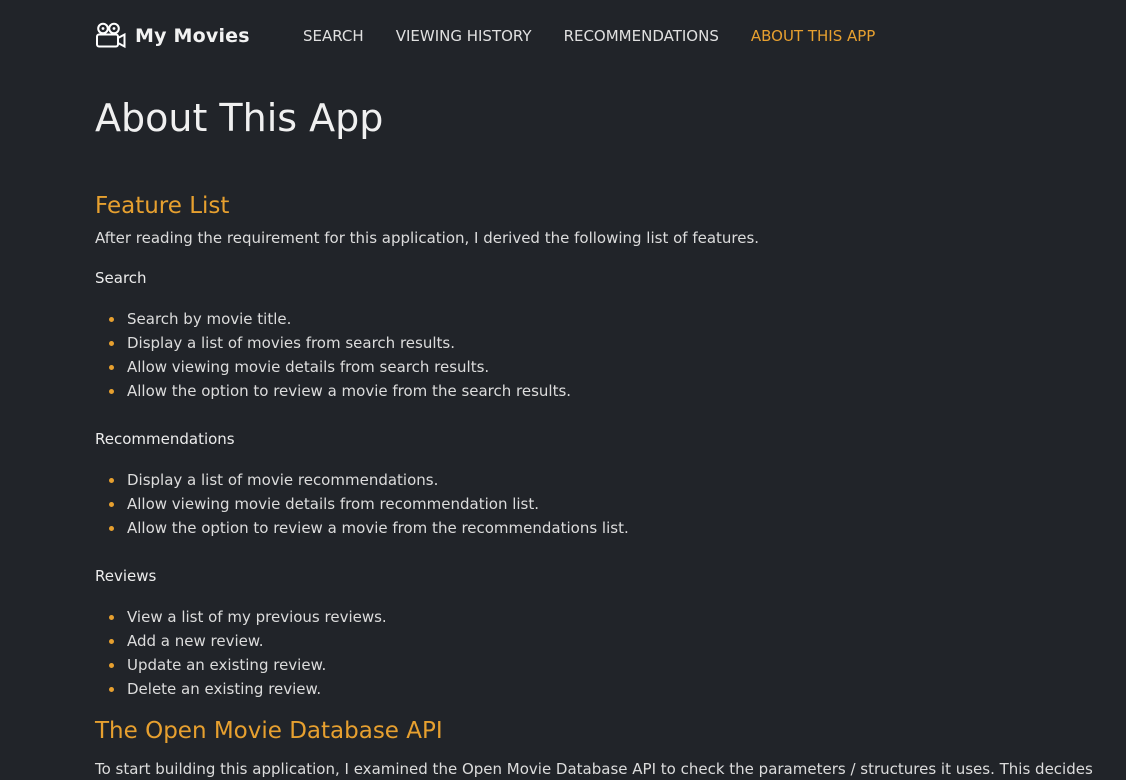  I want to click on list-item: View a list of my previous reviews., so click(582, 617).